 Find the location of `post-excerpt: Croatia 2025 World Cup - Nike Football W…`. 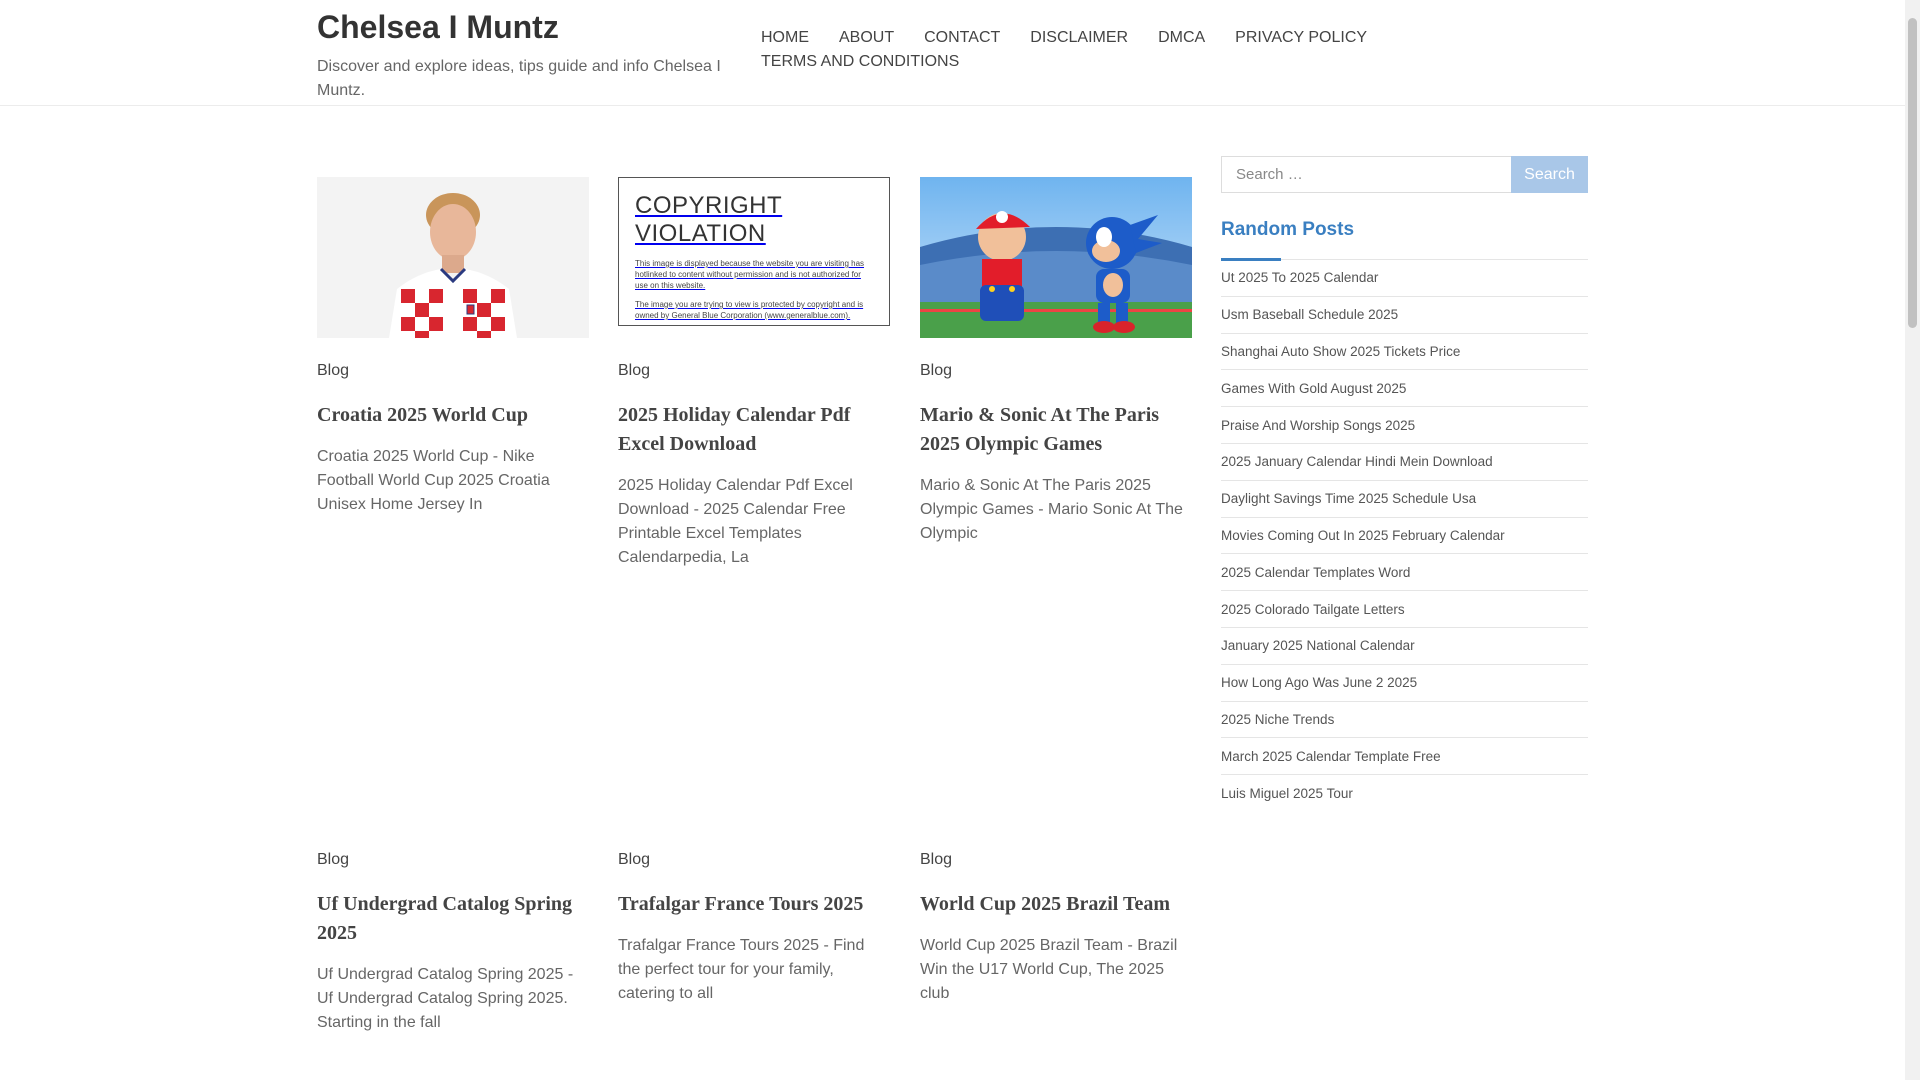

post-excerpt: Croatia 2025 World Cup - Nike Football W… is located at coordinates (433, 480).